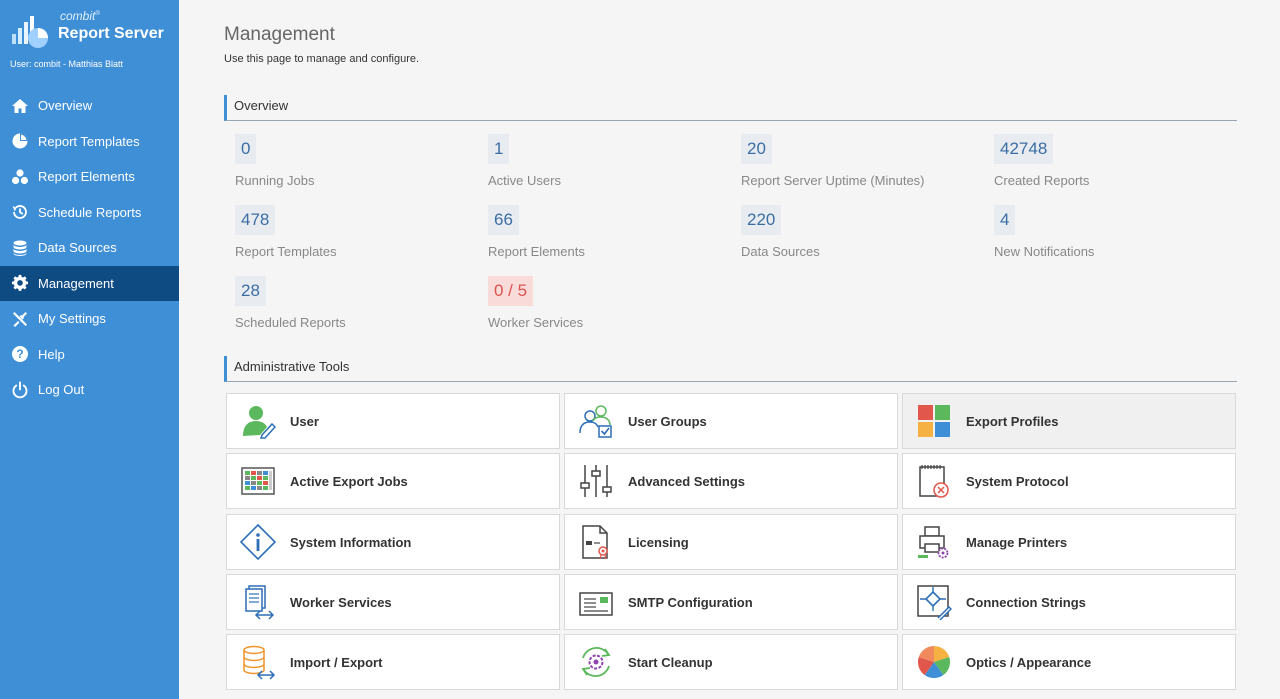 The width and height of the screenshot is (1280, 699). What do you see at coordinates (258, 662) in the screenshot?
I see `import-export-icon` at bounding box center [258, 662].